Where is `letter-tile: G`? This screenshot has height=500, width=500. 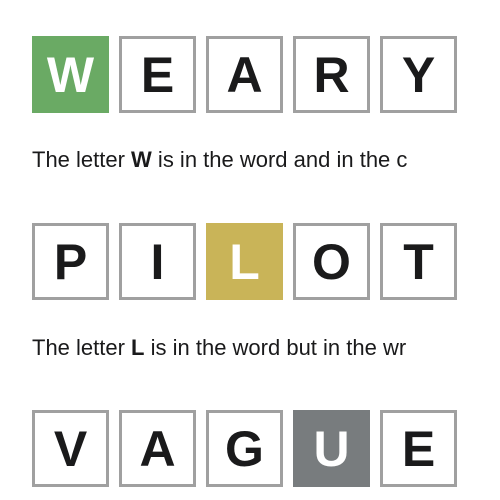 letter-tile: G is located at coordinates (244, 448).